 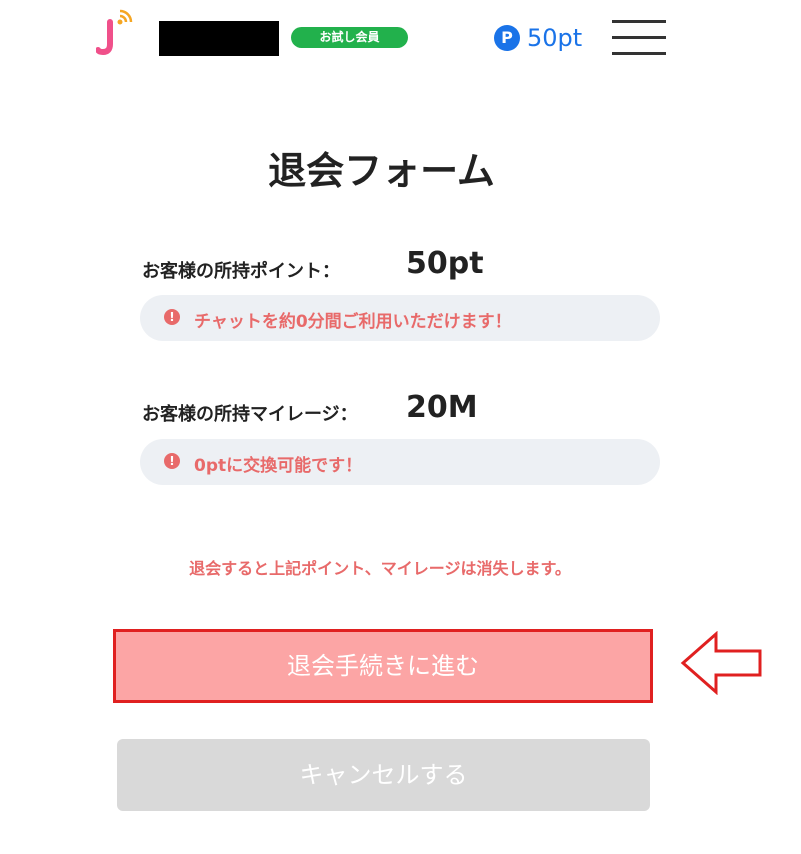 I want to click on app-header: お試し会員 P 50pt, so click(x=400, y=40).